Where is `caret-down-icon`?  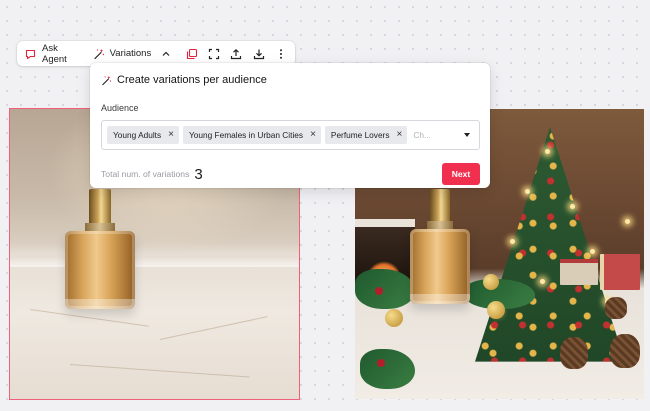 caret-down-icon is located at coordinates (467, 135).